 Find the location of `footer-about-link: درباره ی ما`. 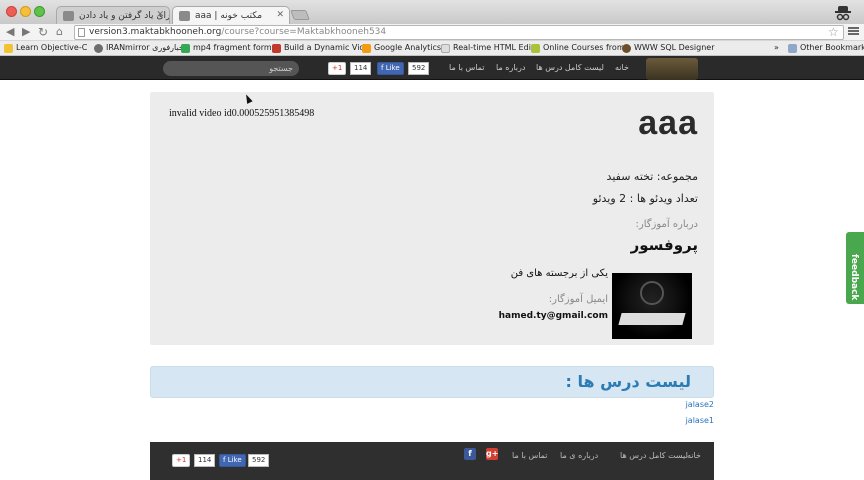

footer-about-link: درباره ی ما is located at coordinates (579, 455).